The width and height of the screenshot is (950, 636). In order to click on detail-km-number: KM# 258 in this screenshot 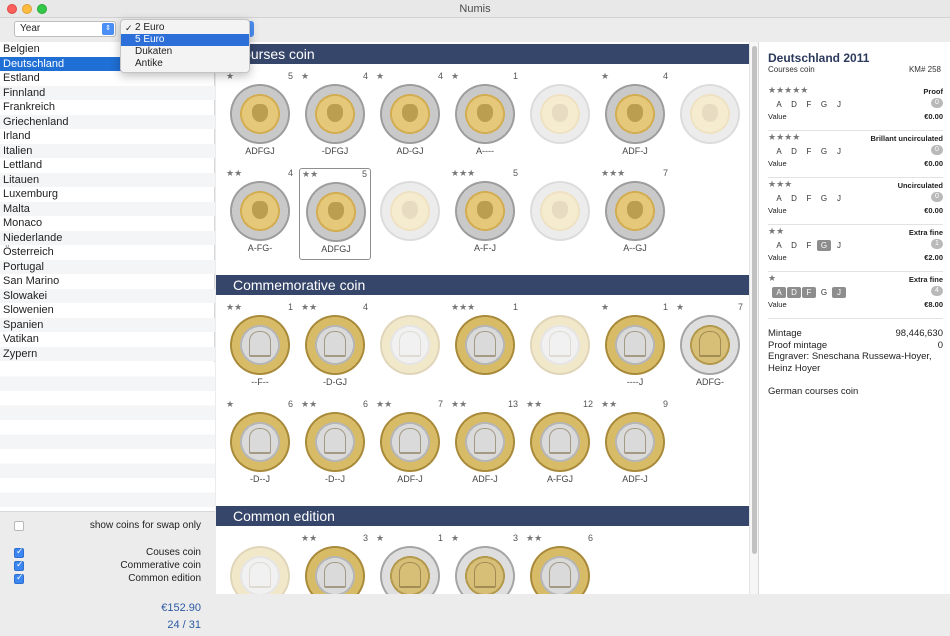, I will do `click(924, 69)`.